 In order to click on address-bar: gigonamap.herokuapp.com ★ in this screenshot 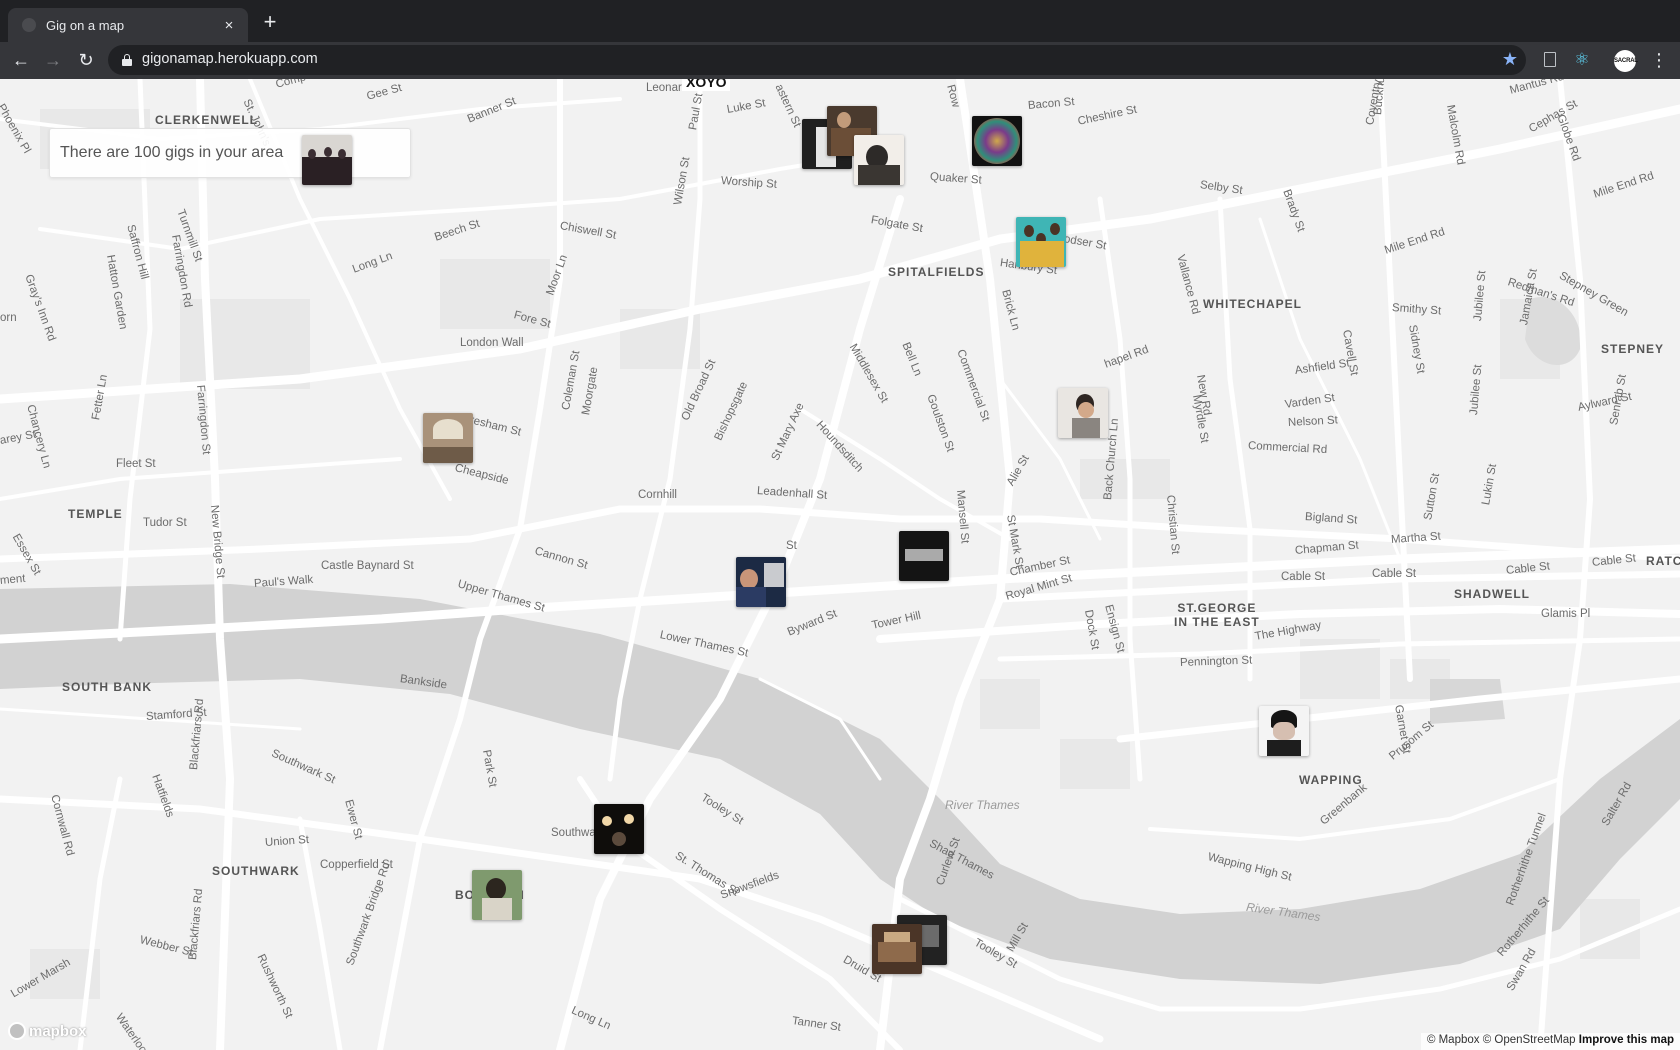, I will do `click(817, 60)`.